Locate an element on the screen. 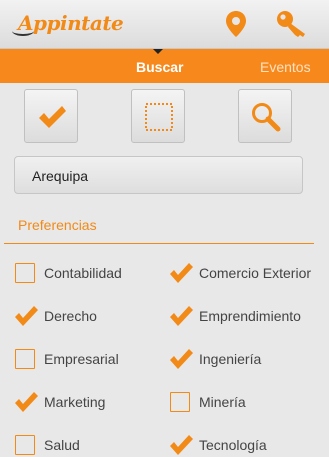 The image size is (329, 457). preference-item: Salud is located at coordinates (47, 445).